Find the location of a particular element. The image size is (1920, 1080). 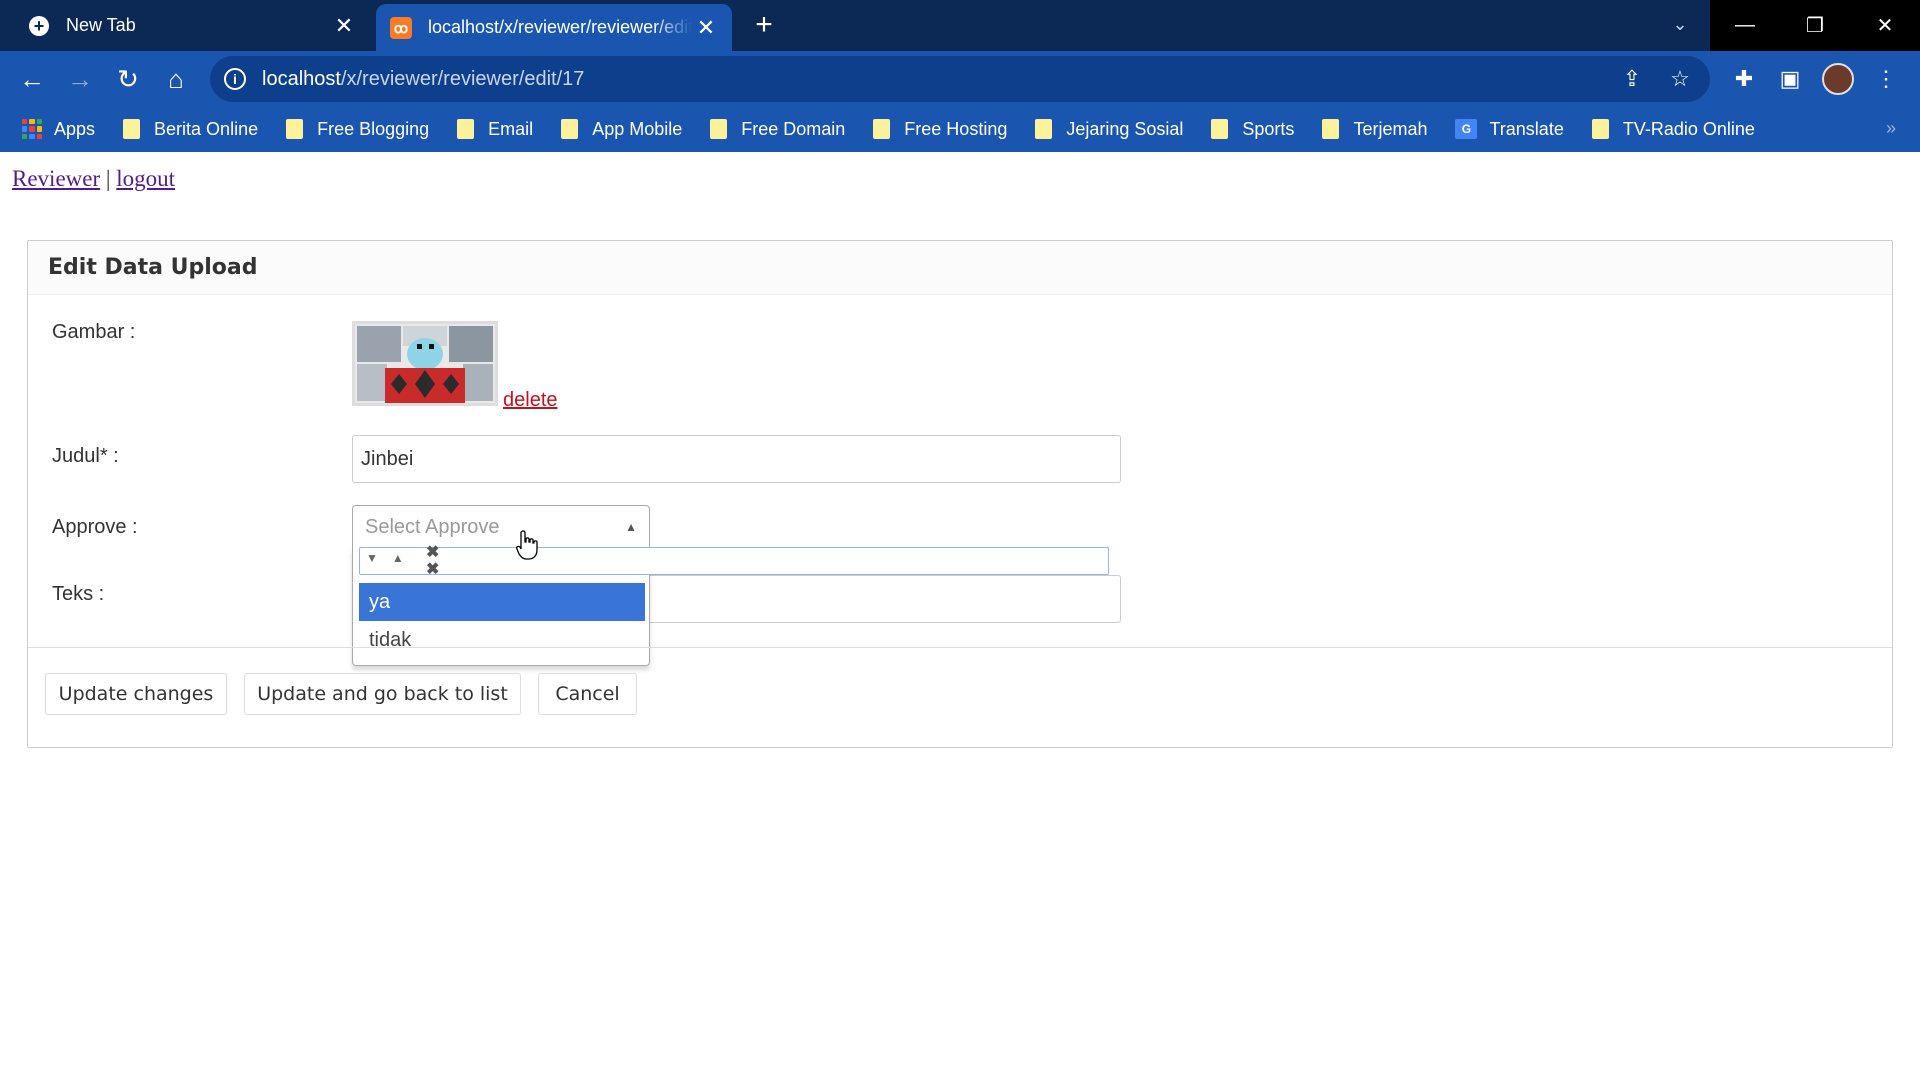

bookmark-free-blogging: Free Blogging is located at coordinates (357, 129).